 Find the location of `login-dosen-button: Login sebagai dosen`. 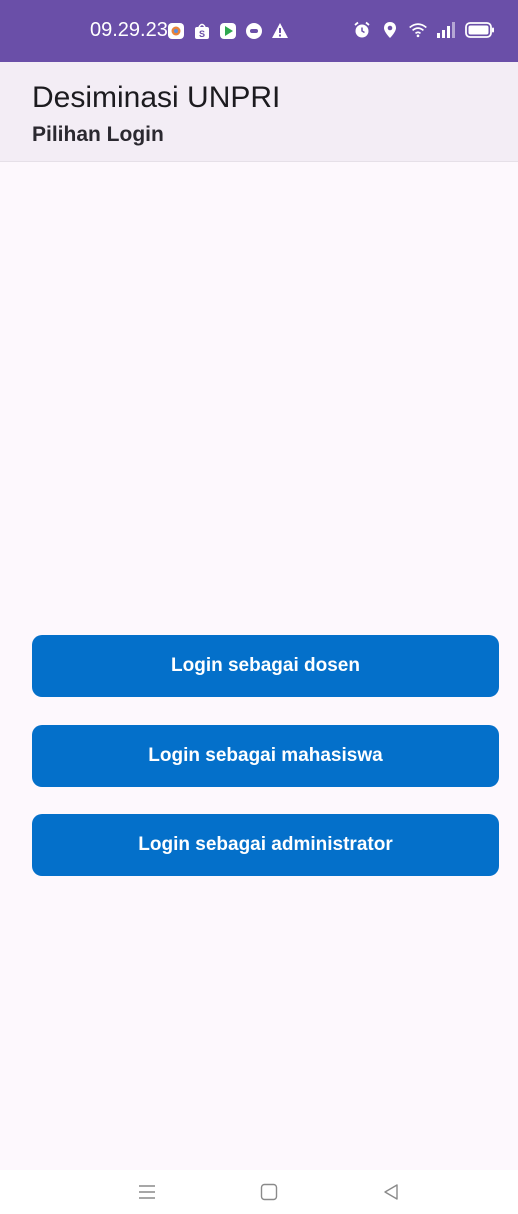

login-dosen-button: Login sebagai dosen is located at coordinates (265, 666).